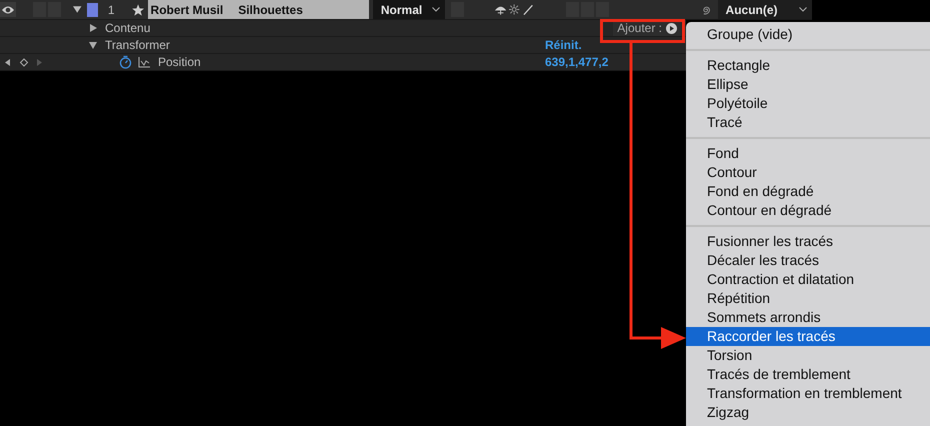 Image resolution: width=930 pixels, height=426 pixels. What do you see at coordinates (808, 393) in the screenshot?
I see `menu-item: Transformation en tremblement` at bounding box center [808, 393].